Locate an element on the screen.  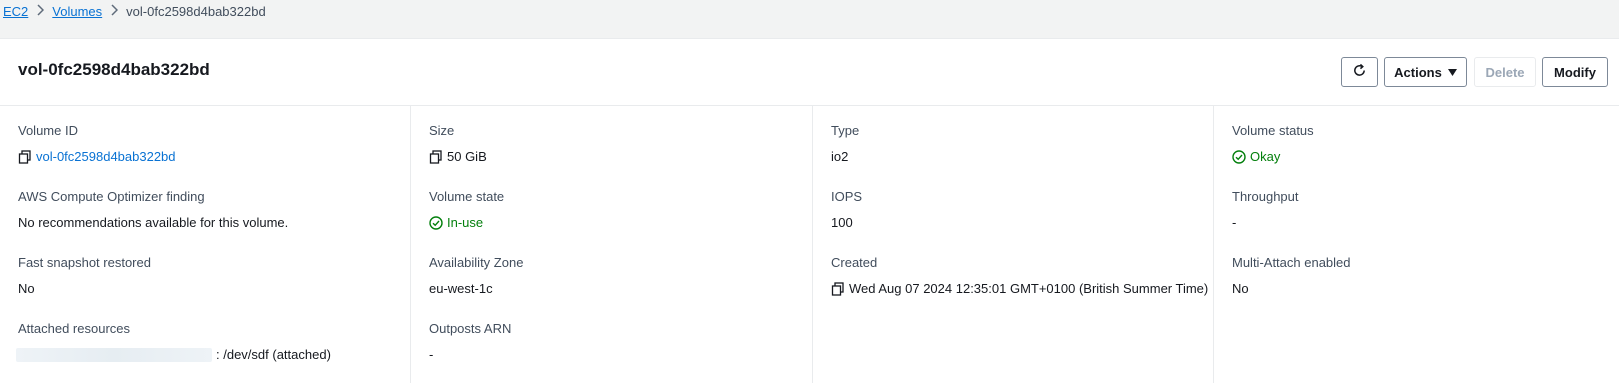
volume-id-field: Volume ID vol-0fc2598d4bab322bd is located at coordinates (97, 143).